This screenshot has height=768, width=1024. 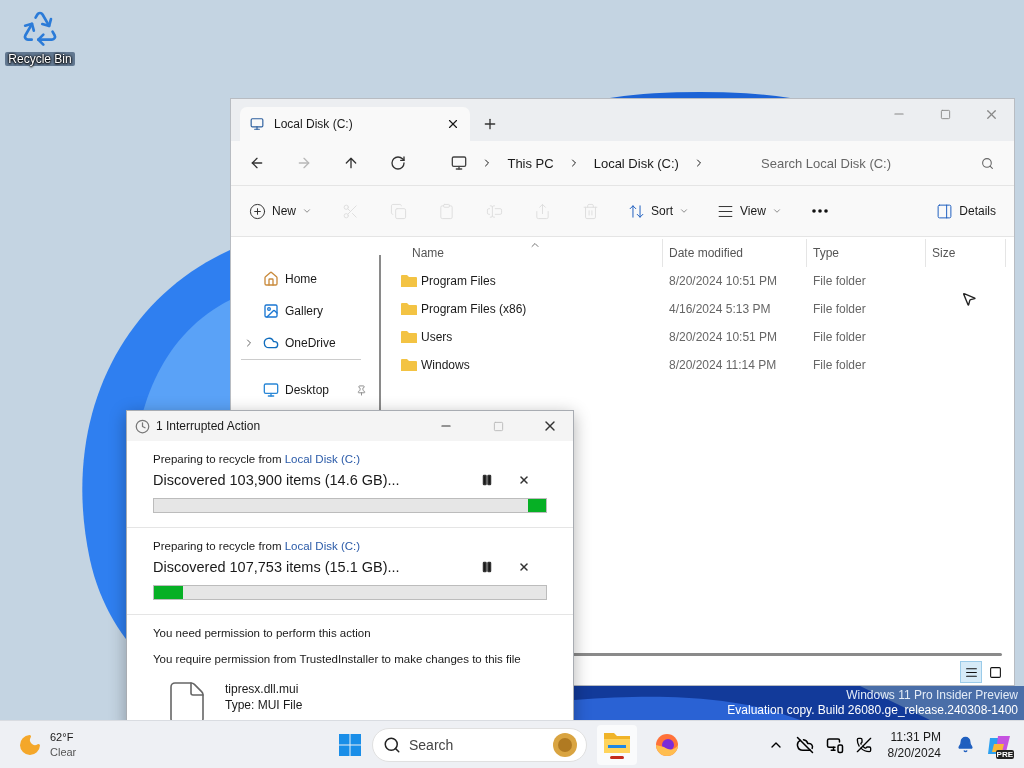 What do you see at coordinates (271, 343) in the screenshot?
I see `cloud-icon` at bounding box center [271, 343].